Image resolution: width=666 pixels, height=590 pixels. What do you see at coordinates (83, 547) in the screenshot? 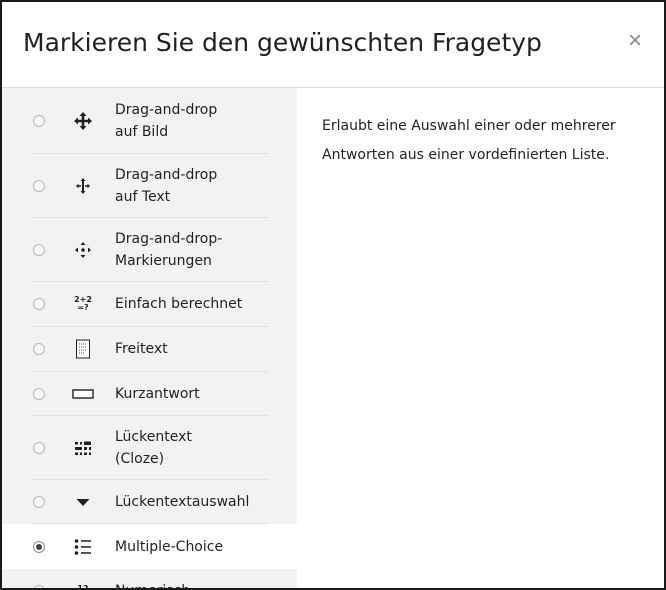
I see `bullet-list-icon` at bounding box center [83, 547].